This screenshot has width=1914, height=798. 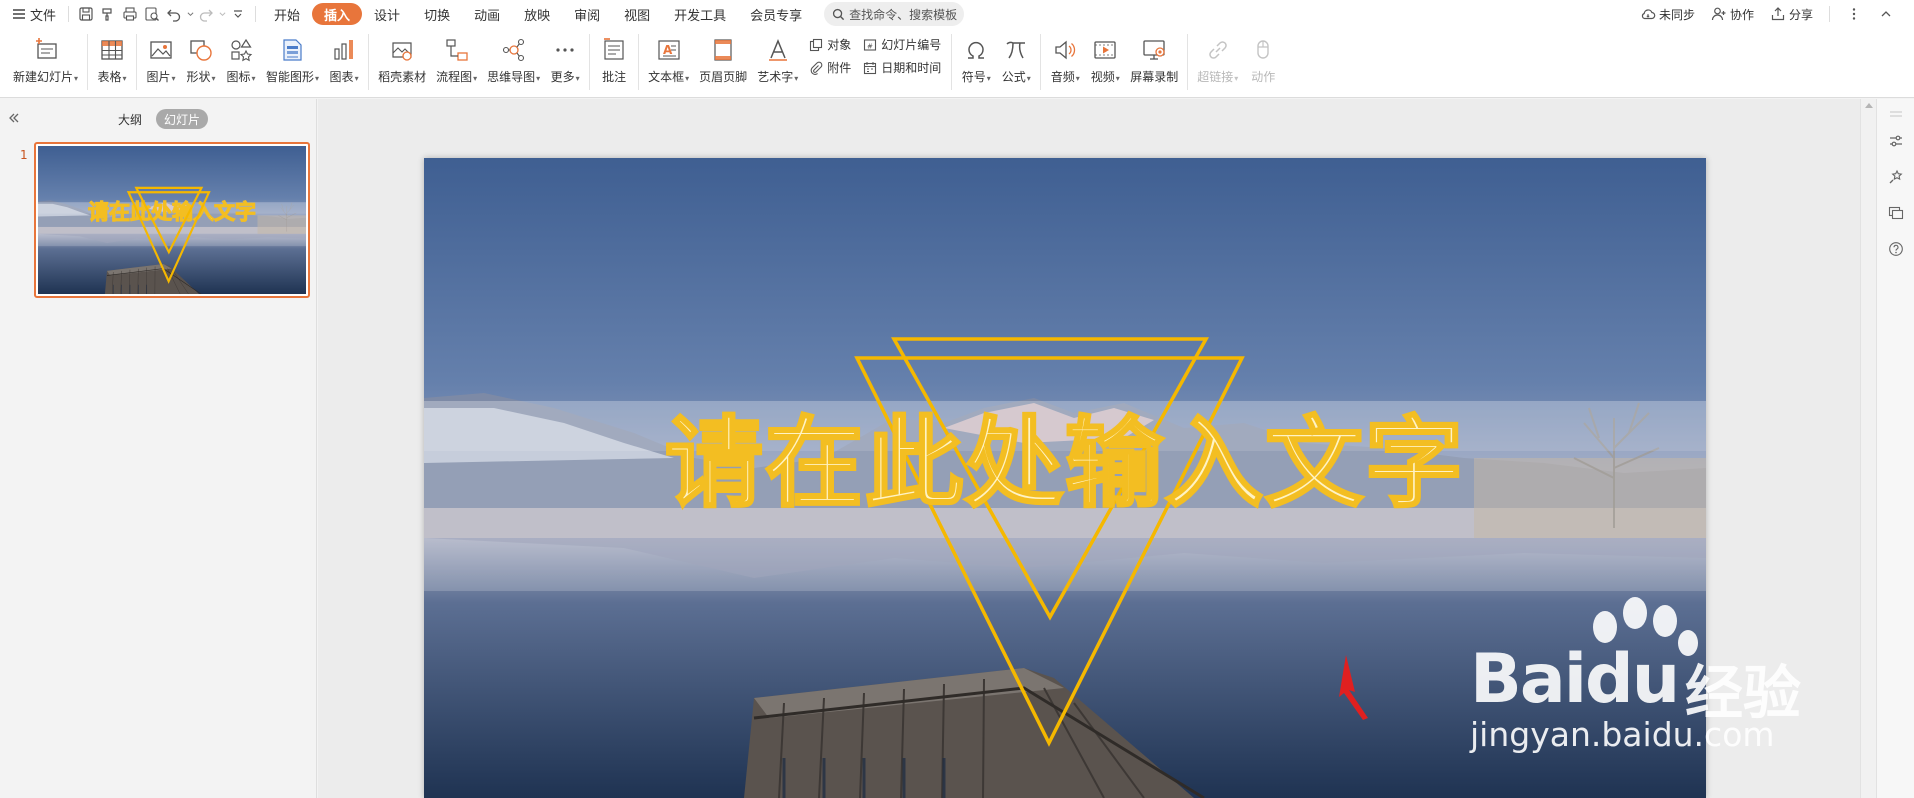 I want to click on textbox-button: A 文本框▾, so click(x=668, y=59).